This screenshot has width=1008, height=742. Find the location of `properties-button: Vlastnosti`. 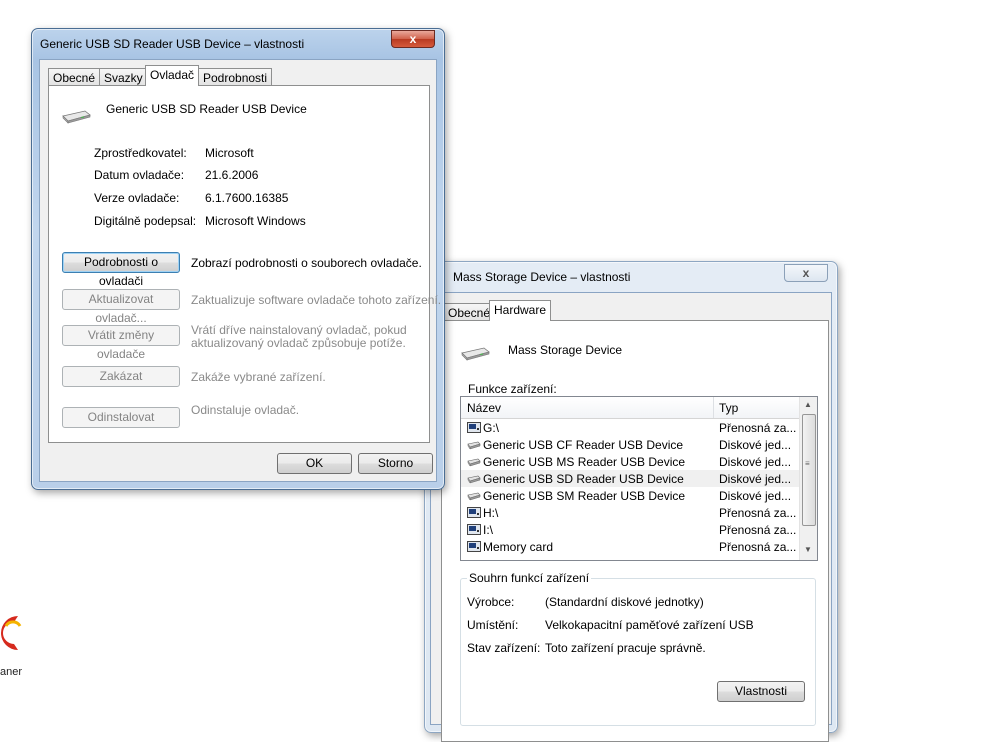

properties-button: Vlastnosti is located at coordinates (761, 691).